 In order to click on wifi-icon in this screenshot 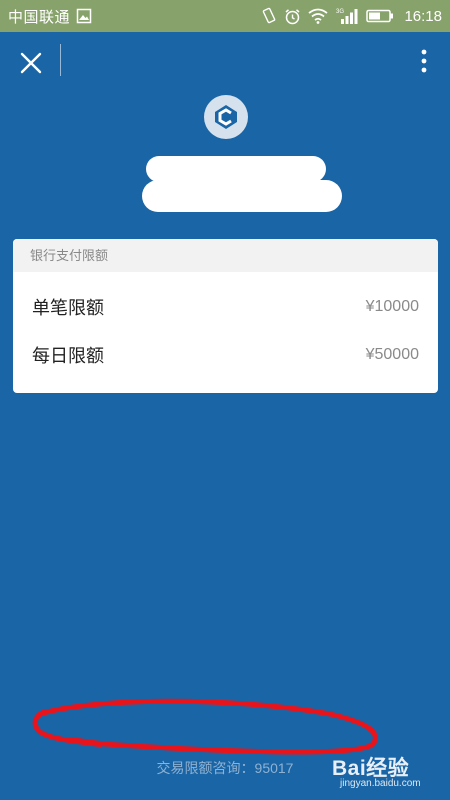, I will do `click(318, 16)`.